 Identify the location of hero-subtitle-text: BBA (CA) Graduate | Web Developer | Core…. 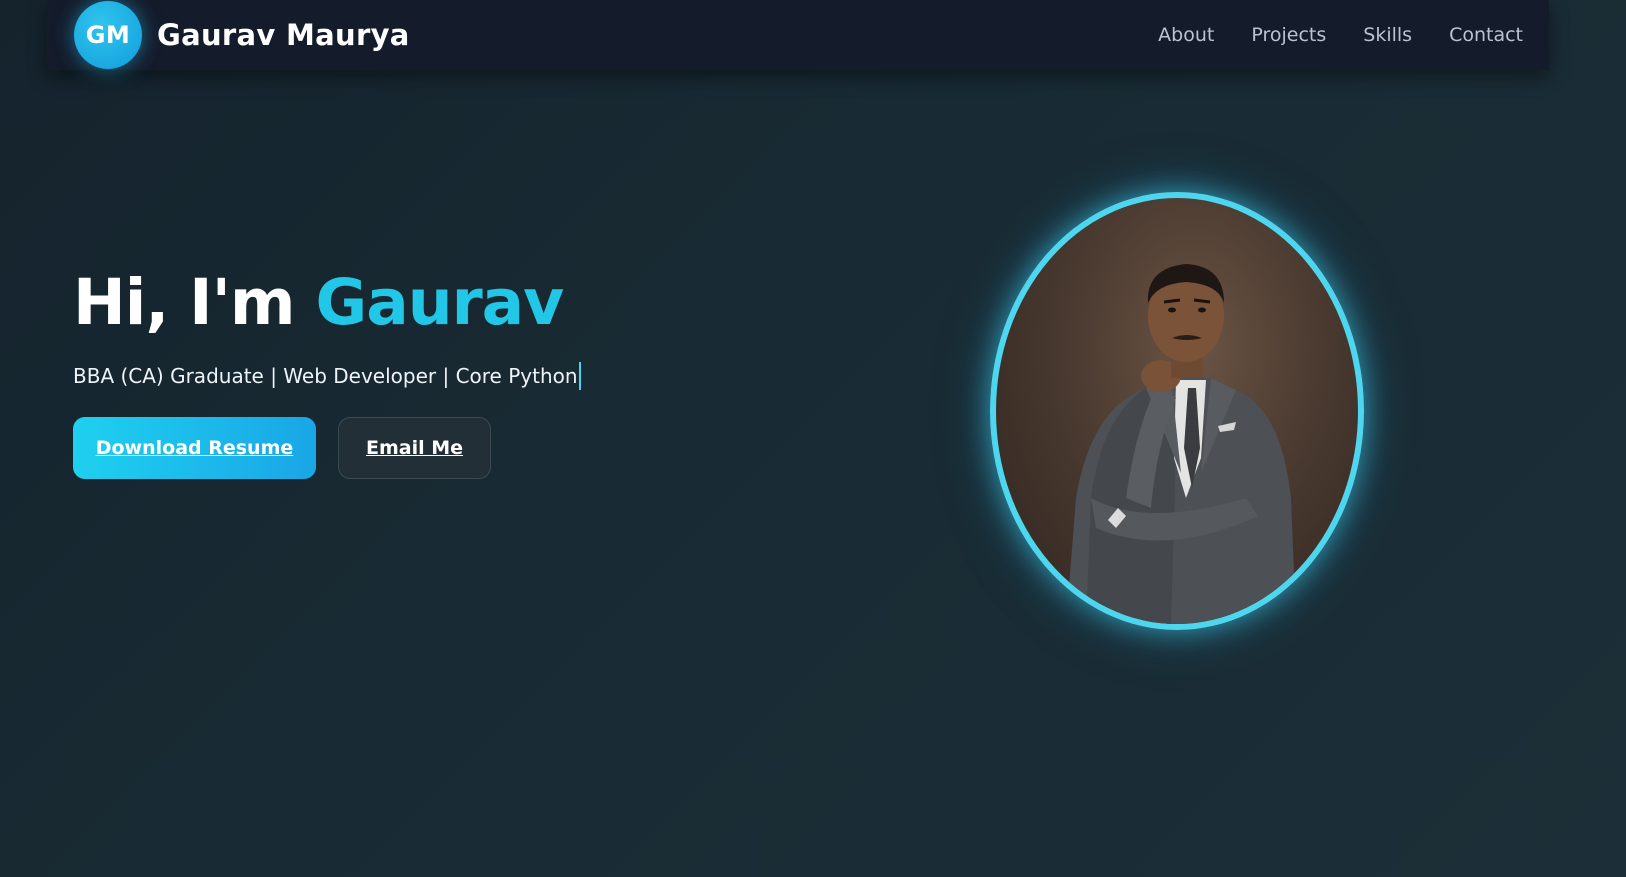
(325, 376).